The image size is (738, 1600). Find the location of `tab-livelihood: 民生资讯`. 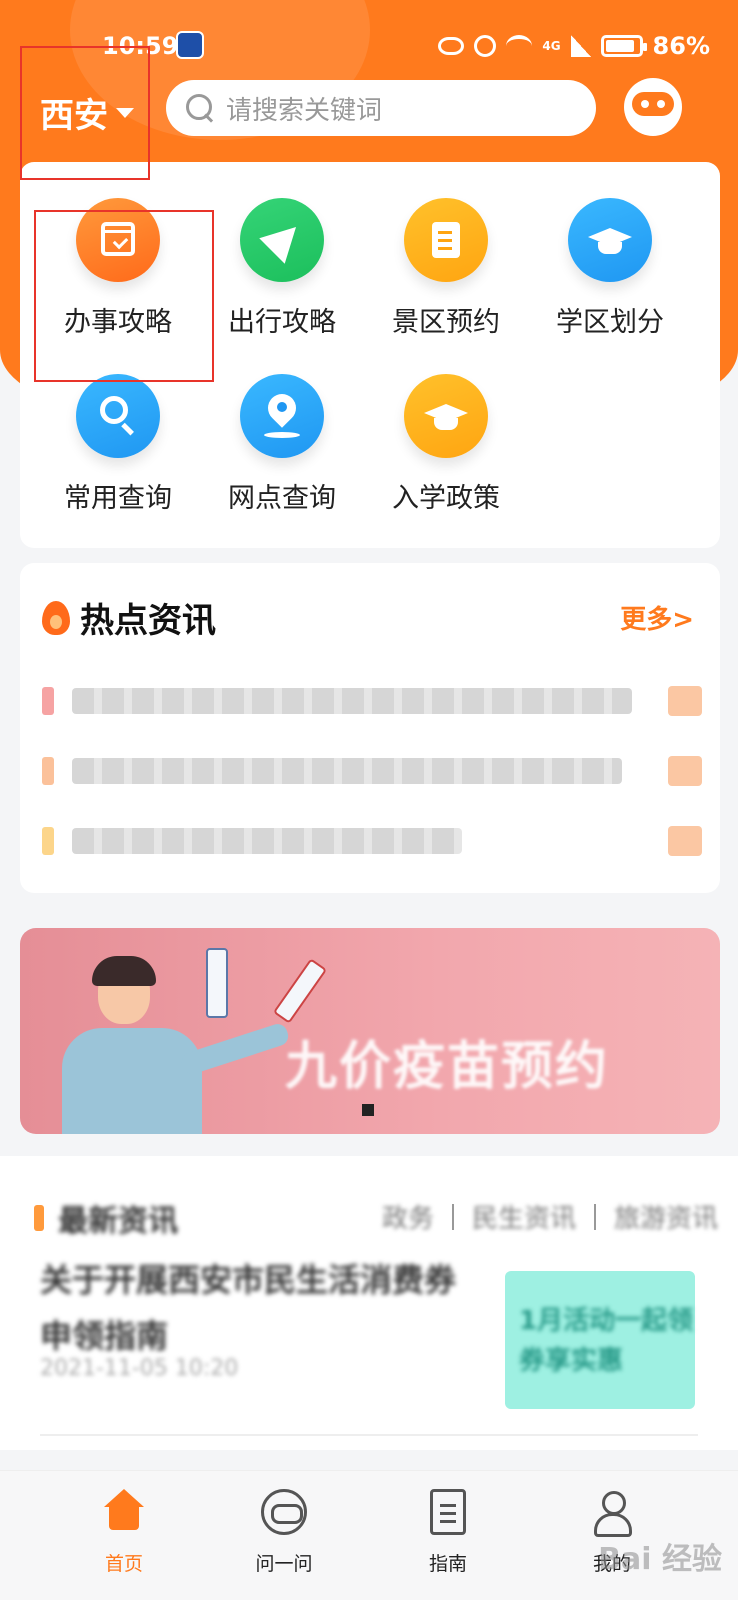

tab-livelihood: 民生资讯 is located at coordinates (524, 1216).